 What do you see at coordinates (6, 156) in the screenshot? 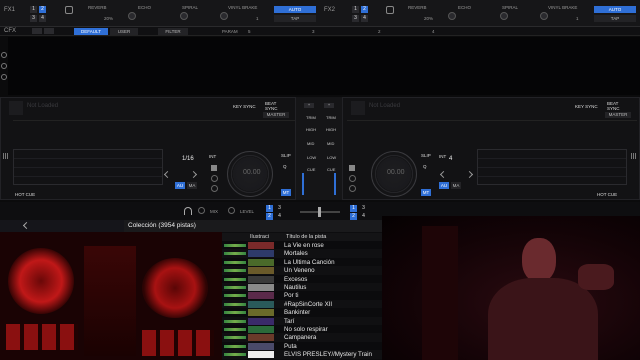
I see `deck-1-grid-icon` at bounding box center [6, 156].